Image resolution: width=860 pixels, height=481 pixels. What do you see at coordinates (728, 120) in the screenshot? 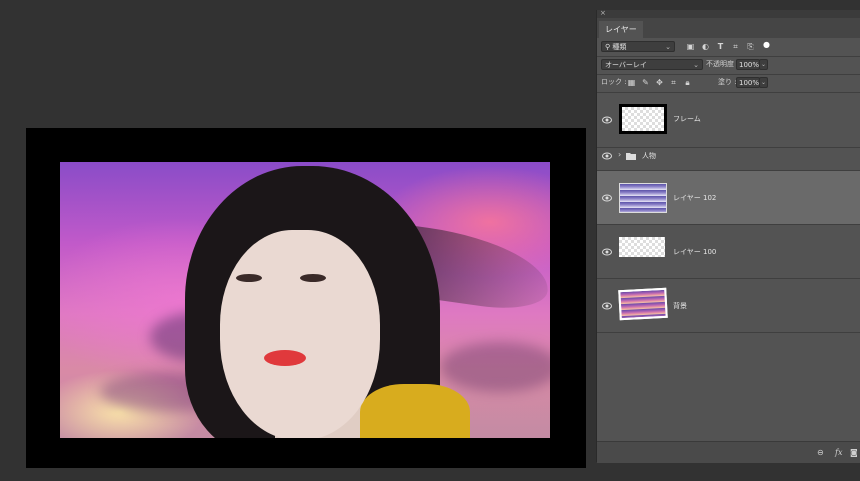
I see `layer-row-frame: フレーム` at bounding box center [728, 120].